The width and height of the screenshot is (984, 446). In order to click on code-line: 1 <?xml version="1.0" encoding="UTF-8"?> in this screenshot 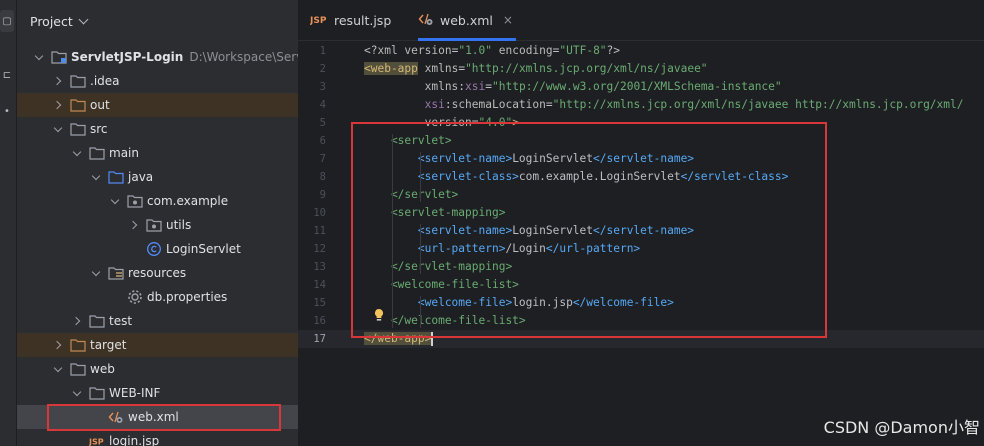, I will do `click(641, 51)`.